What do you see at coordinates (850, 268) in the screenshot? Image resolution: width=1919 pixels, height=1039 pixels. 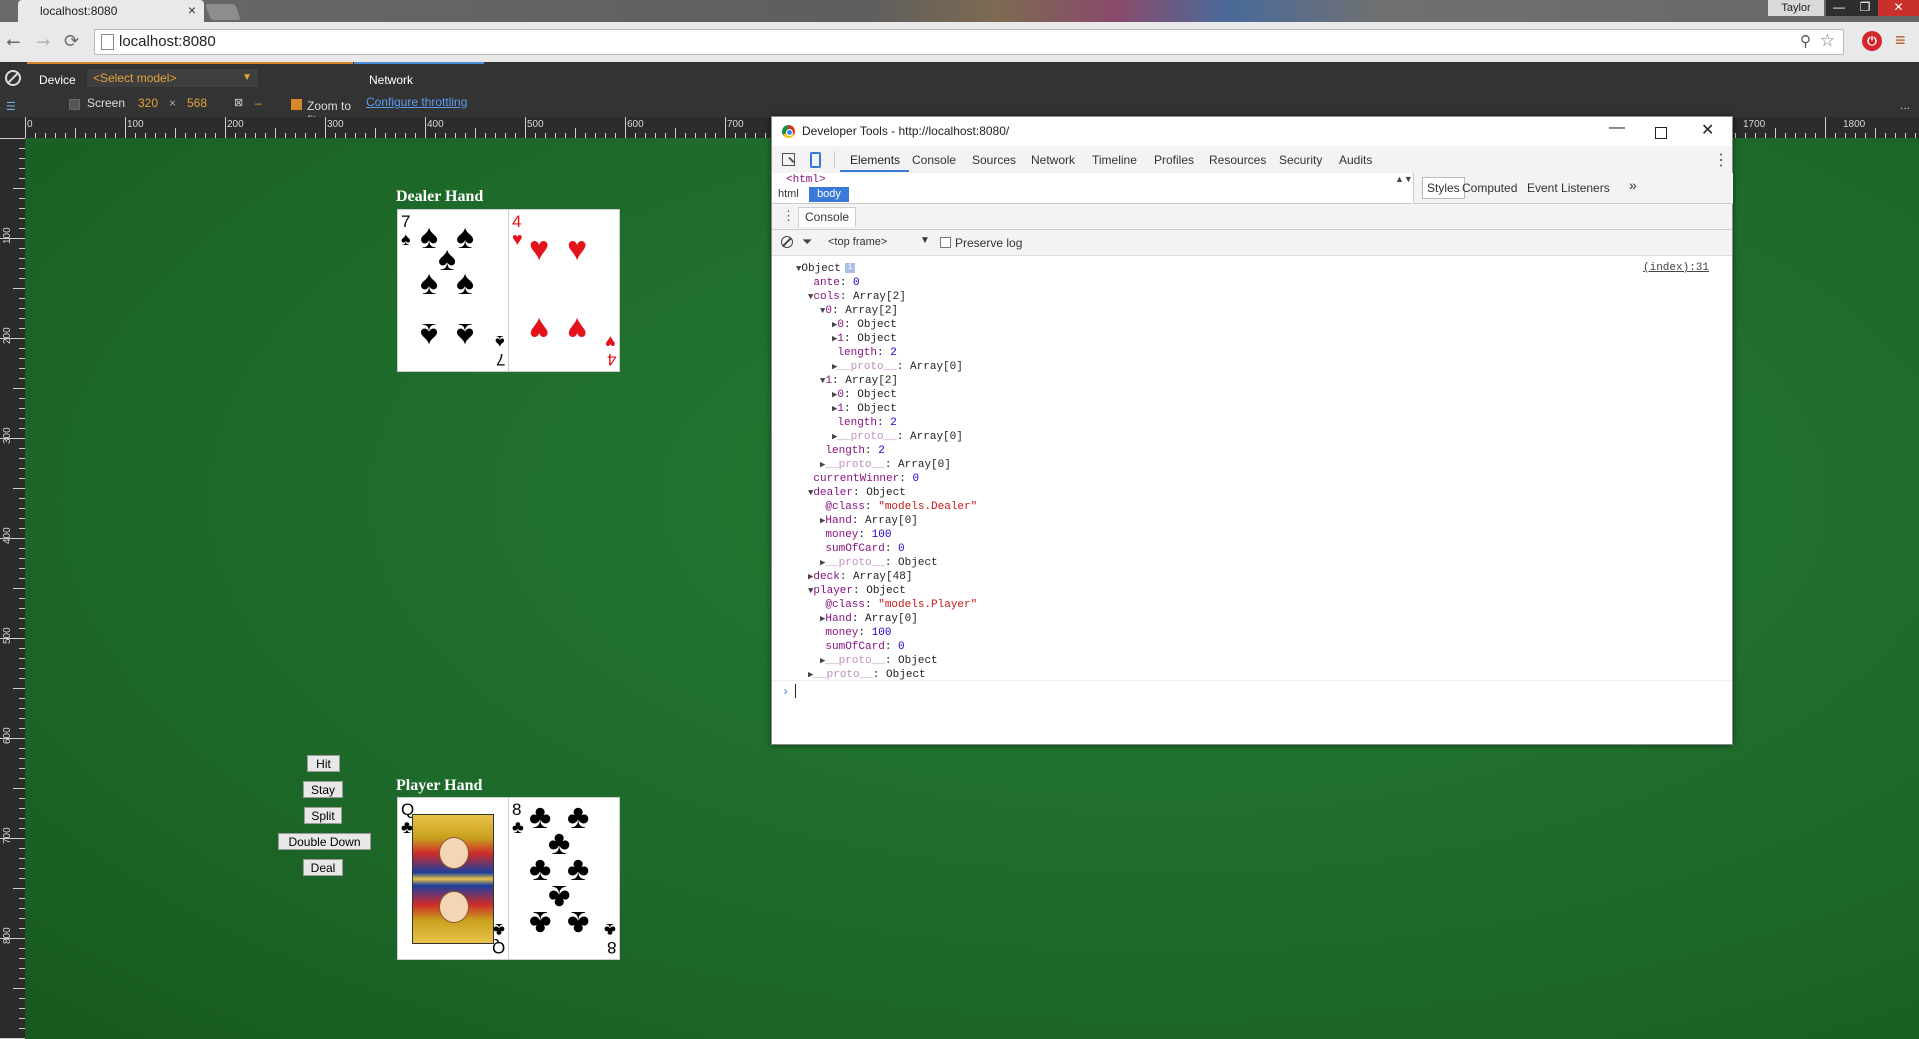 I see `info-icon: i` at bounding box center [850, 268].